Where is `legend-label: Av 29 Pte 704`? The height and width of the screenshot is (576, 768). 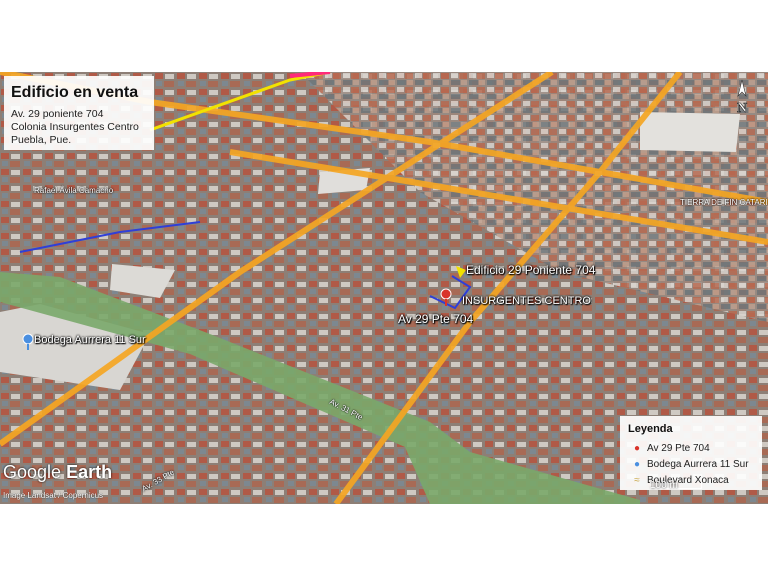
legend-label: Av 29 Pte 704 is located at coordinates (678, 448).